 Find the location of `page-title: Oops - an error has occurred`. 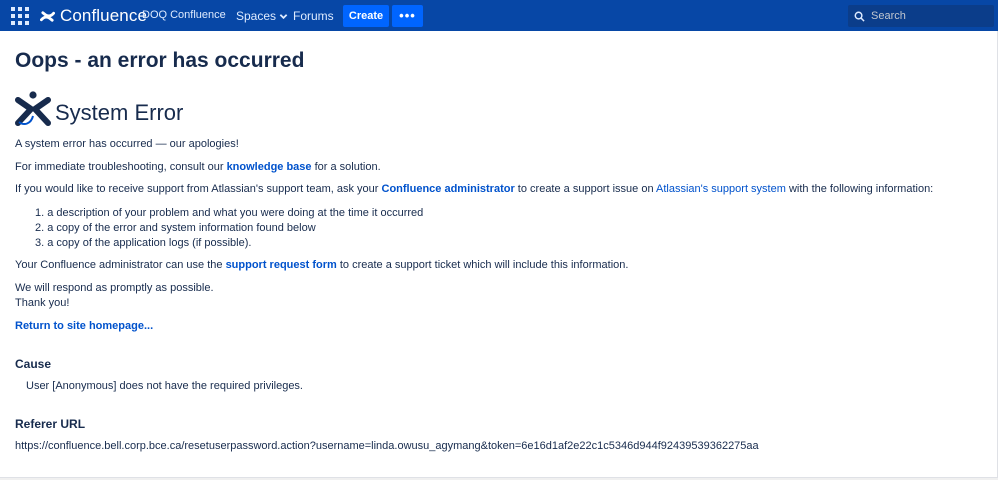

page-title: Oops - an error has occurred is located at coordinates (160, 60).